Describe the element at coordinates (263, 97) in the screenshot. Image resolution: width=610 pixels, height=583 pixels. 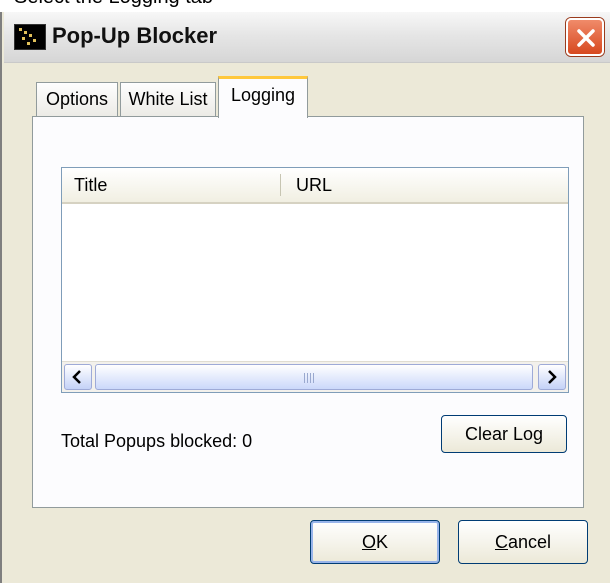
I see `tab-logging: Logging` at that location.